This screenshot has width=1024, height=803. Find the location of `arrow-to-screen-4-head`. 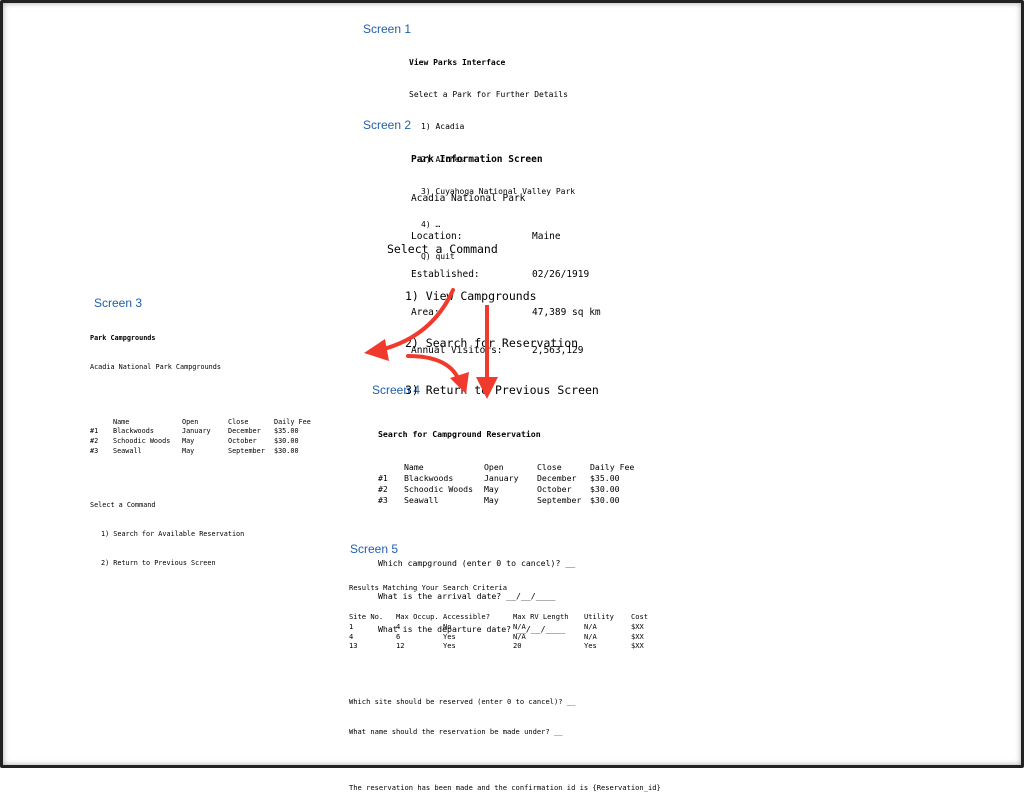

arrow-to-screen-4-head is located at coordinates (487, 388).